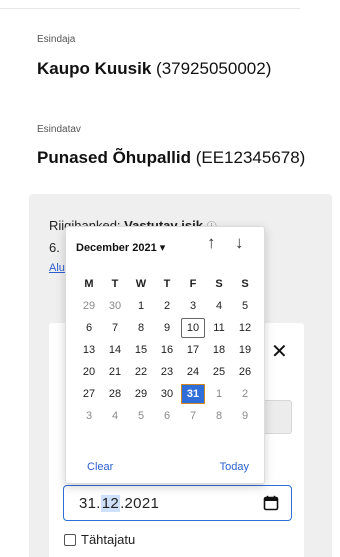 Image resolution: width=340 pixels, height=557 pixels. Describe the element at coordinates (115, 394) in the screenshot. I see `calendar-day: 28` at that location.